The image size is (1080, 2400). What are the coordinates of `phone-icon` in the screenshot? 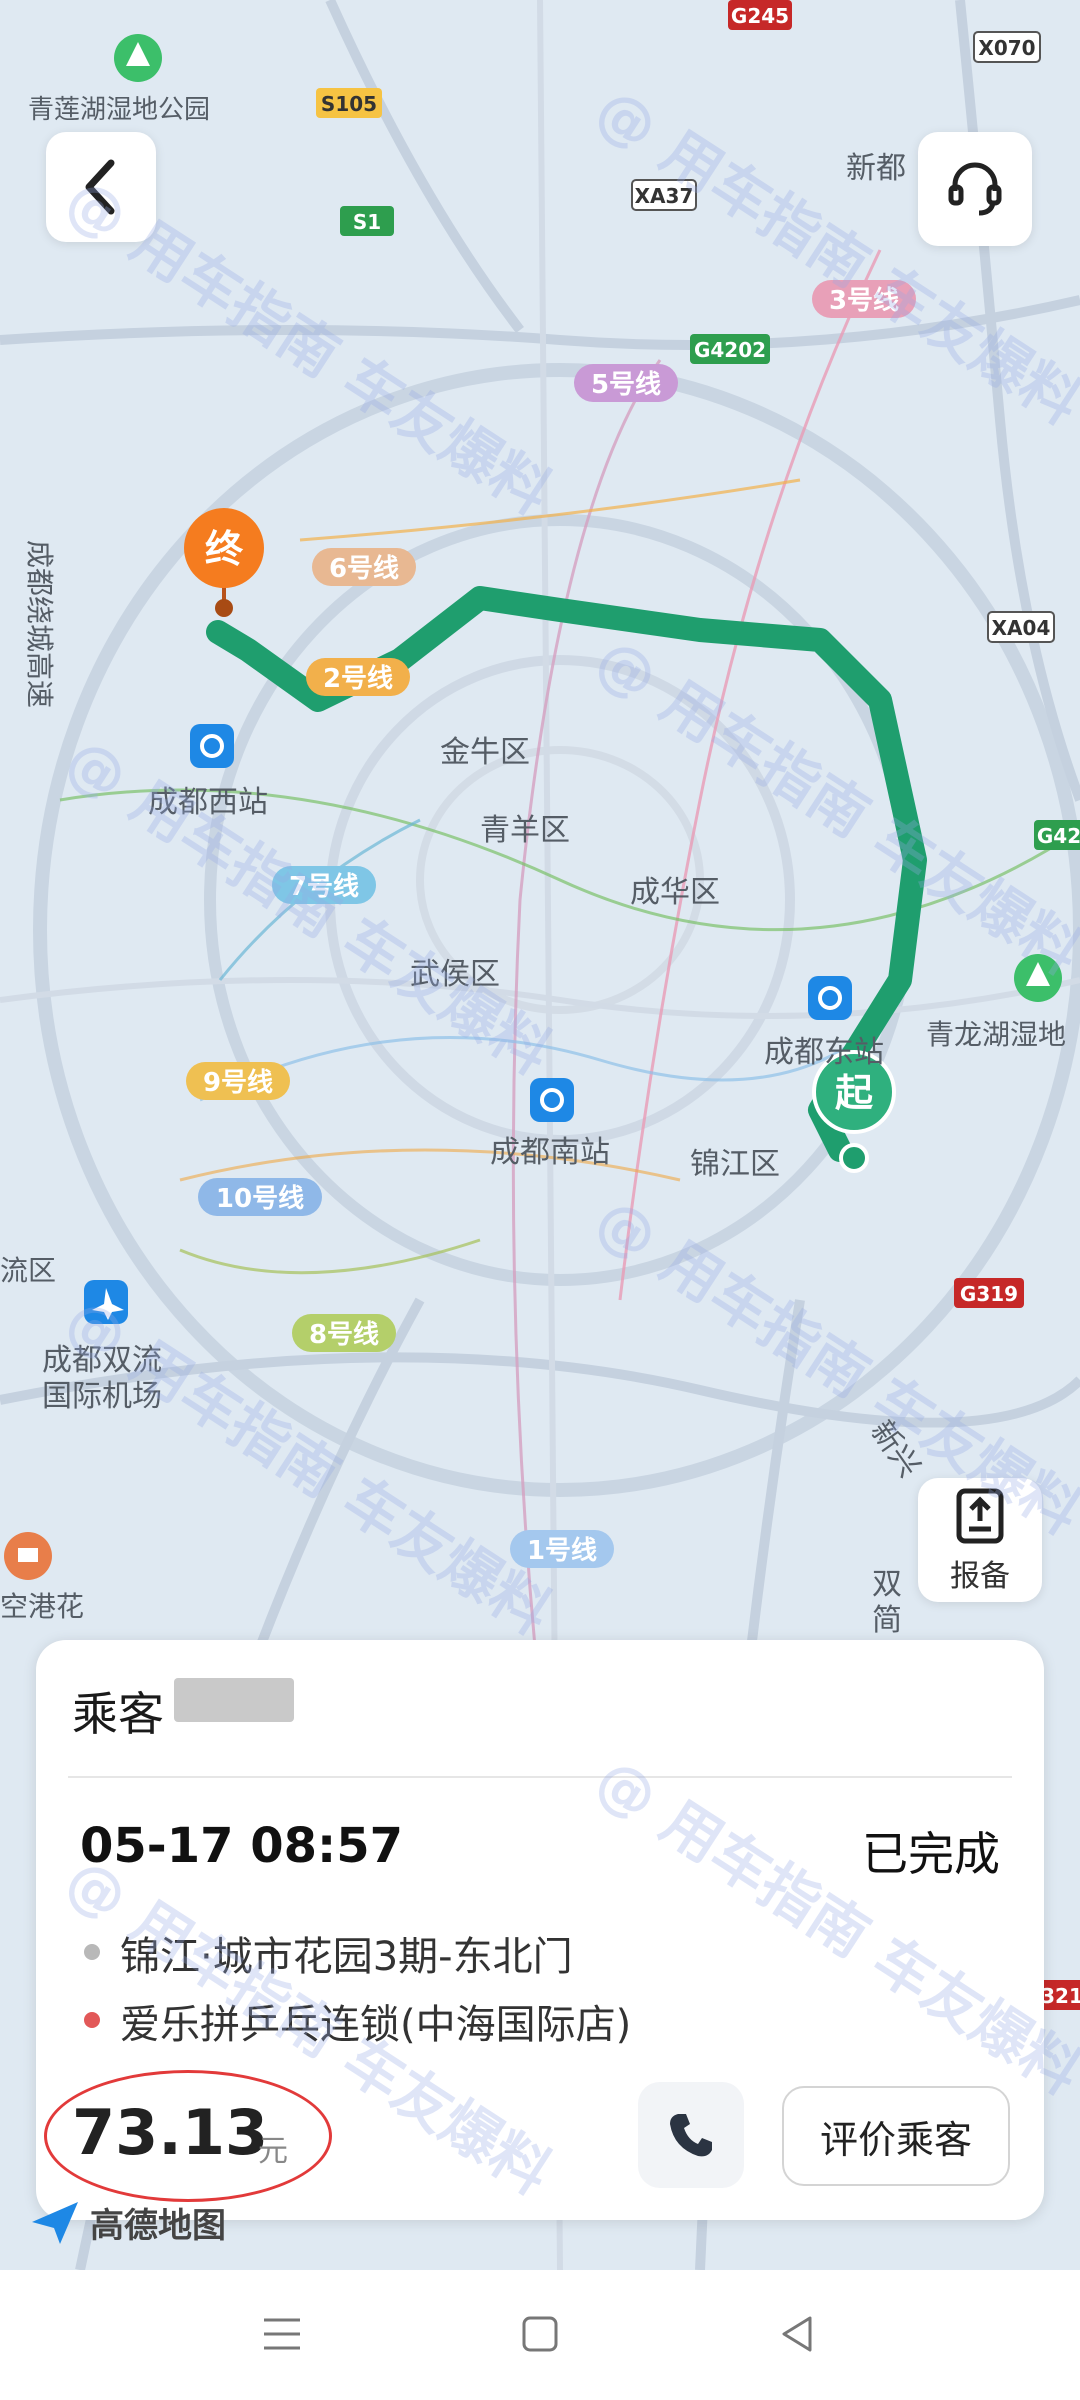 It's located at (691, 2135).